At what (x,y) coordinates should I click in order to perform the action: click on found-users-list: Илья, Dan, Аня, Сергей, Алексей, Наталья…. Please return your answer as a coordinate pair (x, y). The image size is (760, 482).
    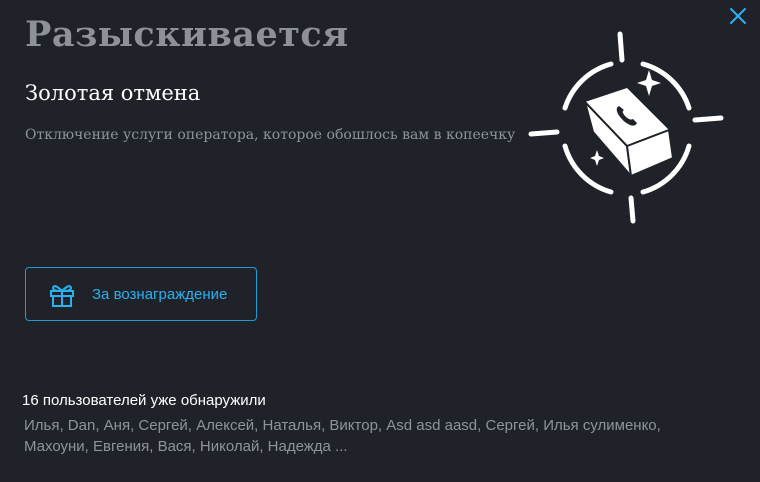
    Looking at the image, I should click on (374, 436).